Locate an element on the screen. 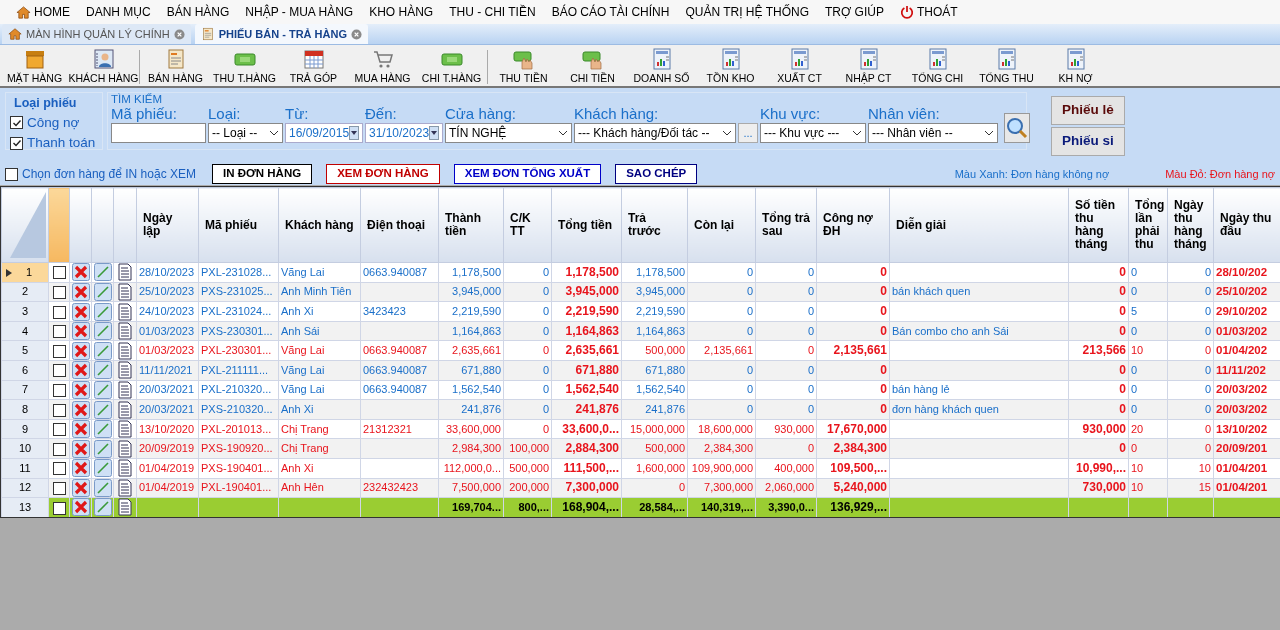 This screenshot has height=630, width=1280. close-icon is located at coordinates (179, 34).